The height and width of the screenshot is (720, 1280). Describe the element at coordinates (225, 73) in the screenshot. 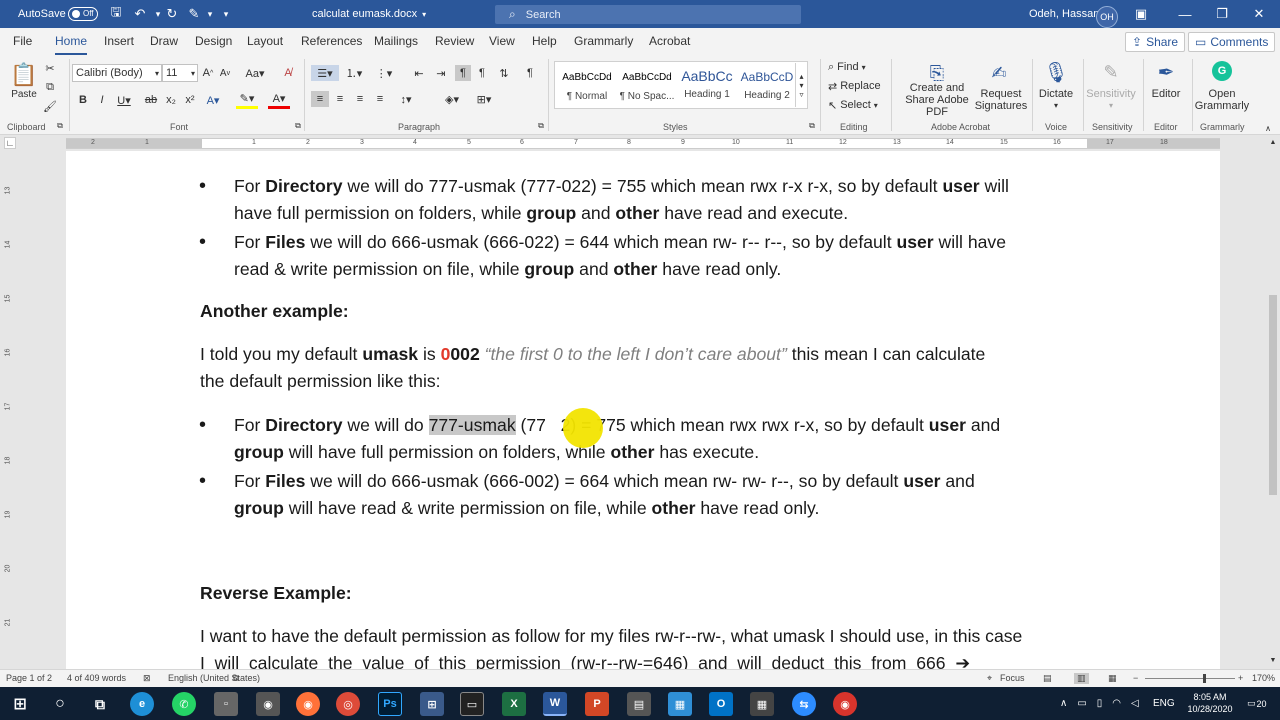

I see `shrink-font-icon: Av` at that location.